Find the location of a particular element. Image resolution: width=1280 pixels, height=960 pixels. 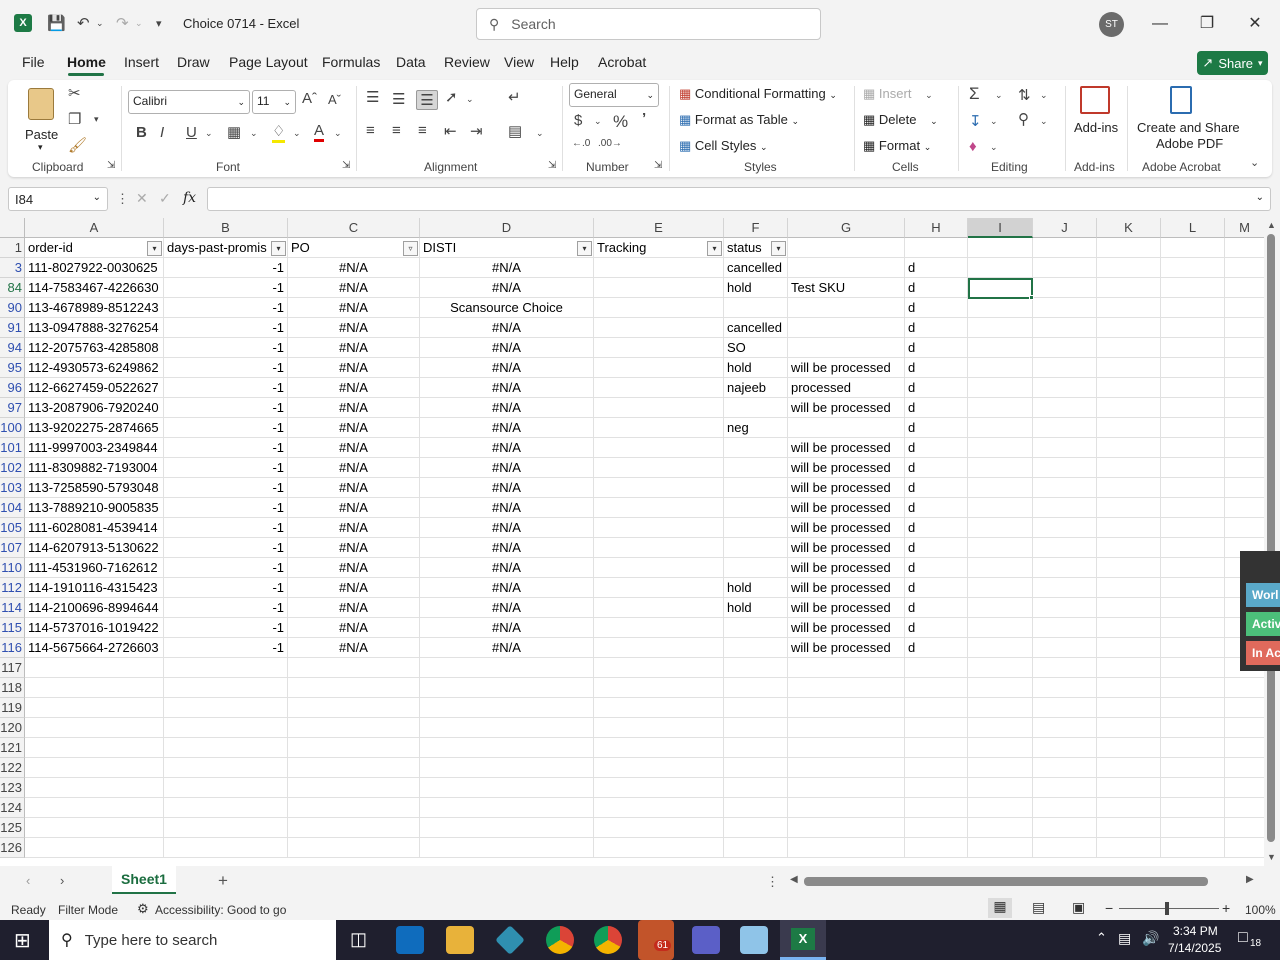

avatar: ST is located at coordinates (1111, 24).